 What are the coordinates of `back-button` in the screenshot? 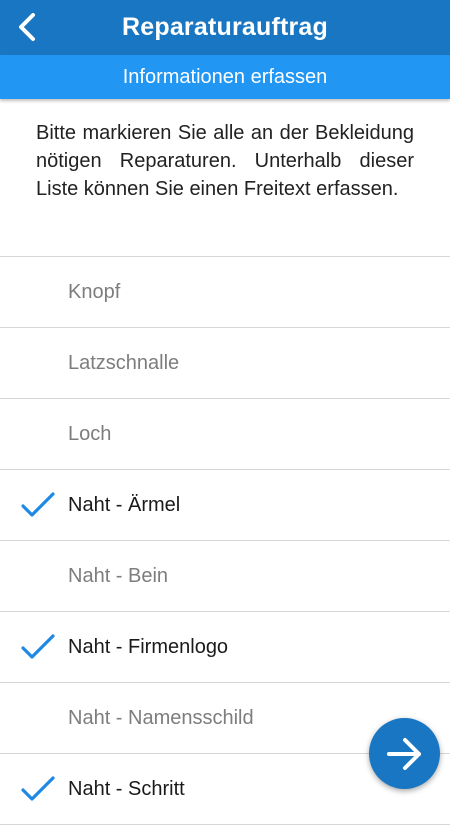 It's located at (27, 27).